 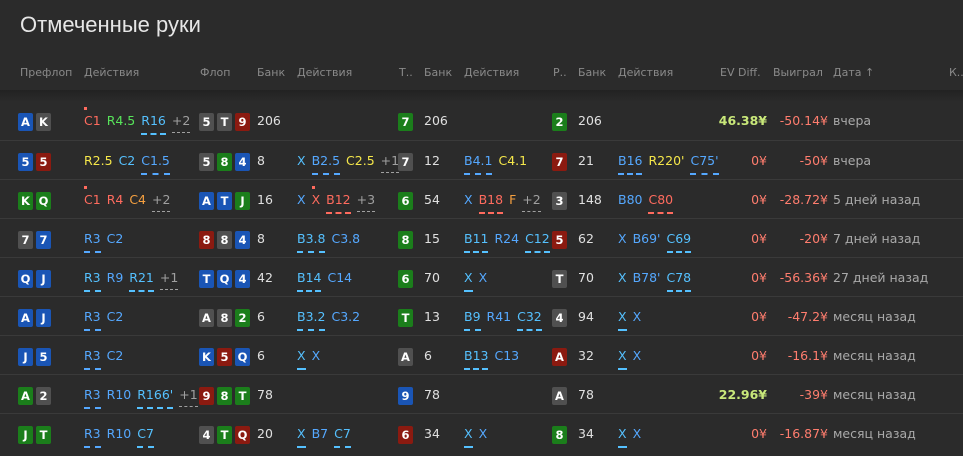 What do you see at coordinates (226, 278) in the screenshot?
I see `flop-cards: TQ4` at bounding box center [226, 278].